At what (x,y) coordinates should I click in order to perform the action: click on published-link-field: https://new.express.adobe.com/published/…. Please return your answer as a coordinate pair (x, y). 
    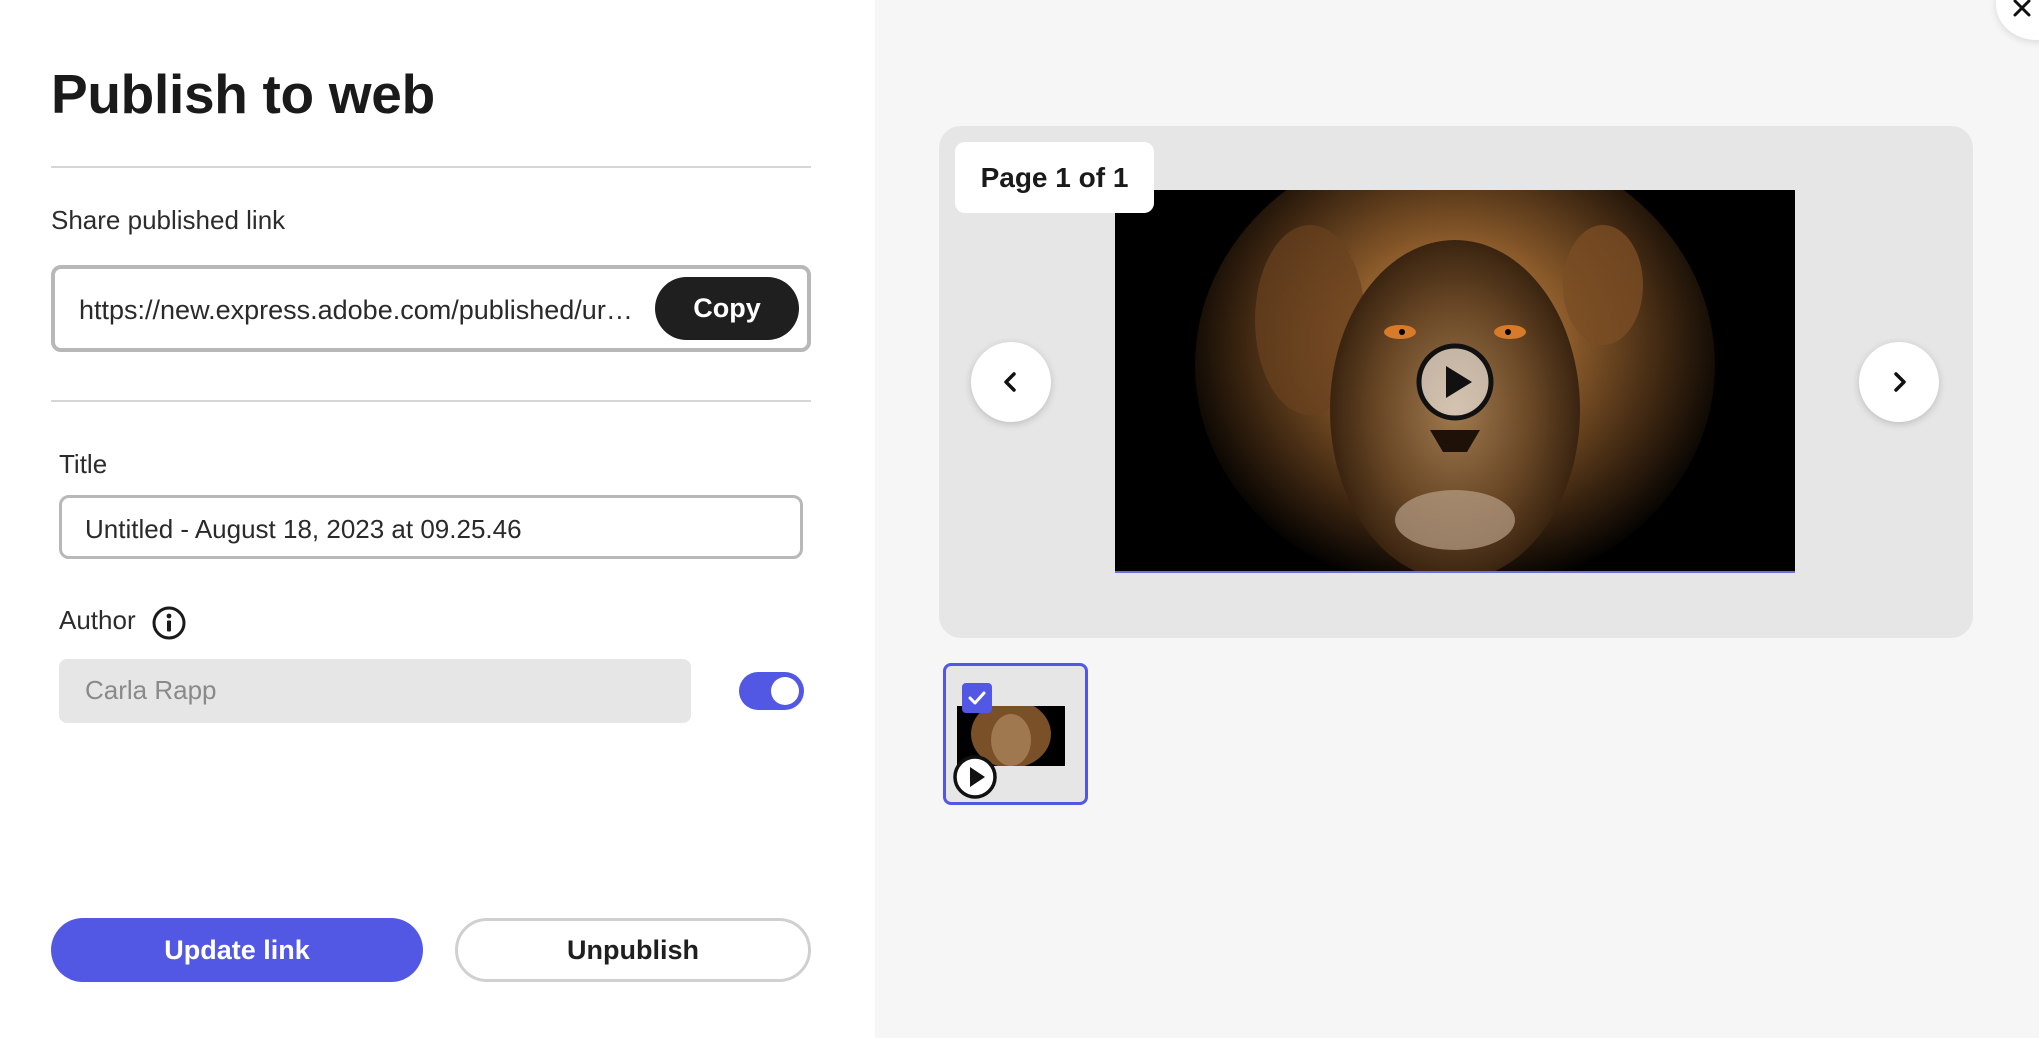
    Looking at the image, I should click on (431, 308).